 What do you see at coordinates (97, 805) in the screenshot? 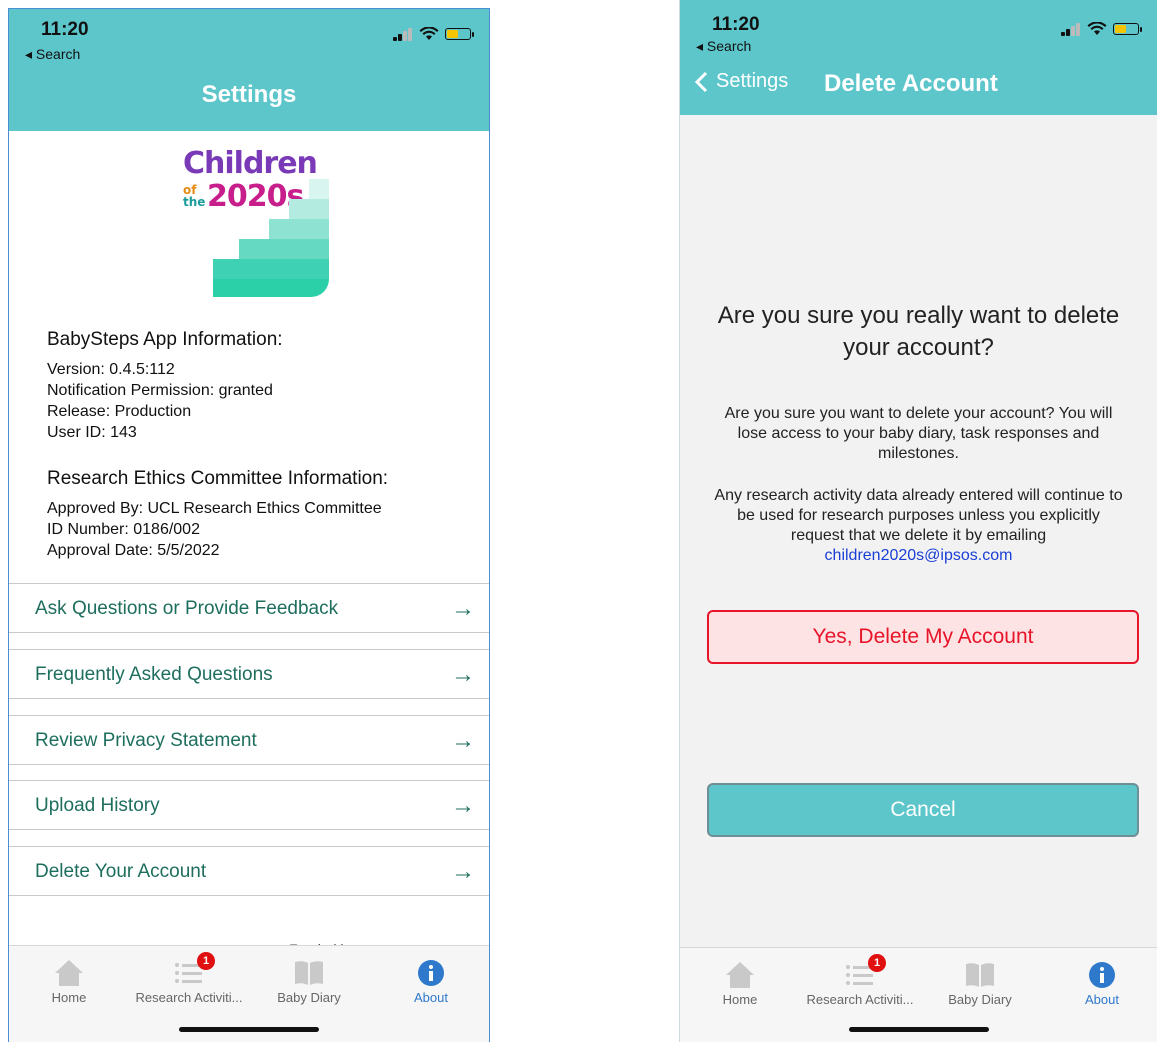
I see `menu-item-label: Upload History` at bounding box center [97, 805].